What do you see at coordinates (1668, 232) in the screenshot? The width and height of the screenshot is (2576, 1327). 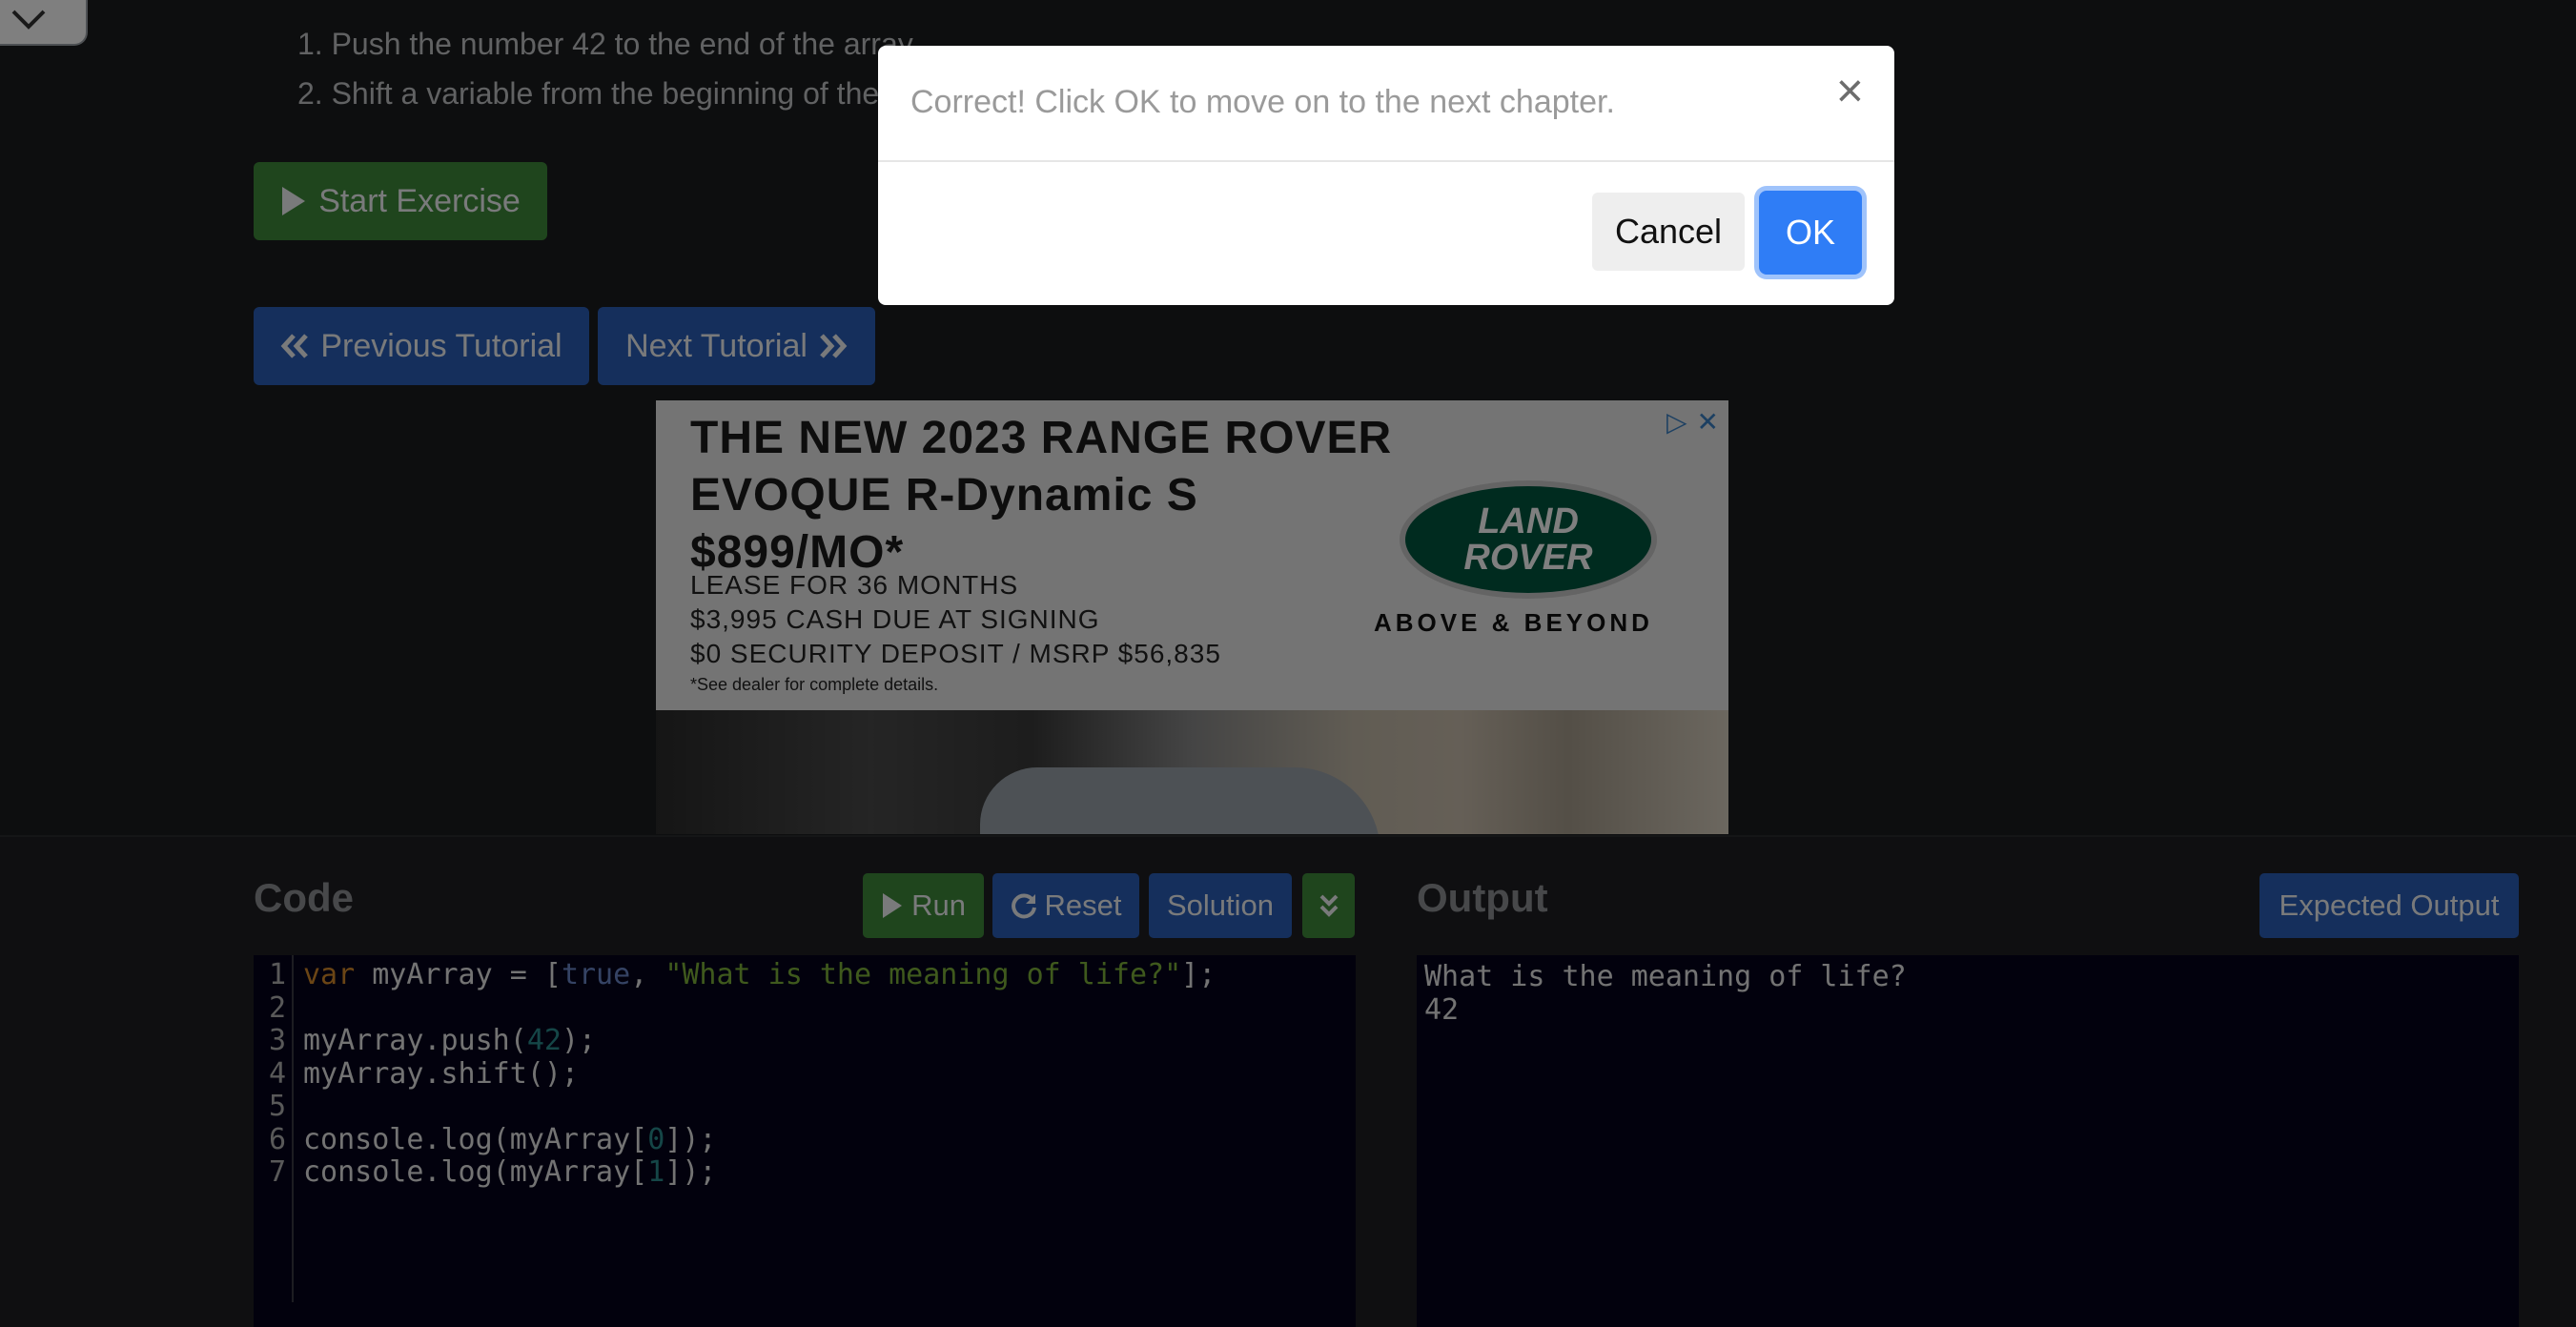 I see `cancel-button: Cancel` at bounding box center [1668, 232].